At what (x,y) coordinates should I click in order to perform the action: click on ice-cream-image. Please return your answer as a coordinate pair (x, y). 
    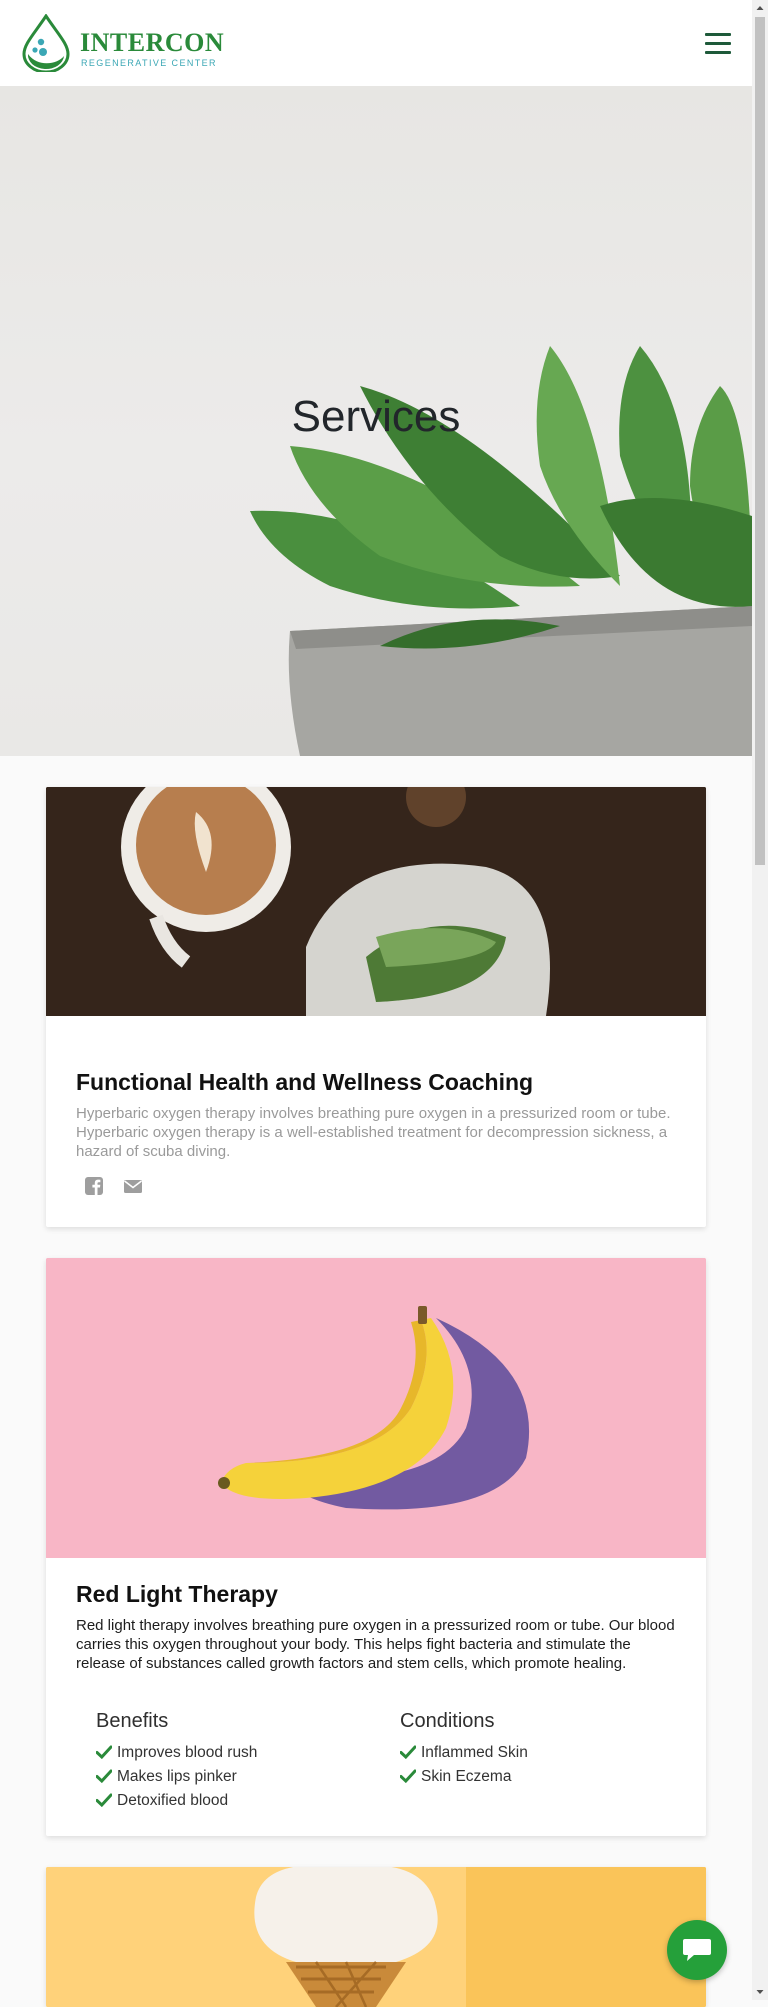
    Looking at the image, I should click on (376, 1937).